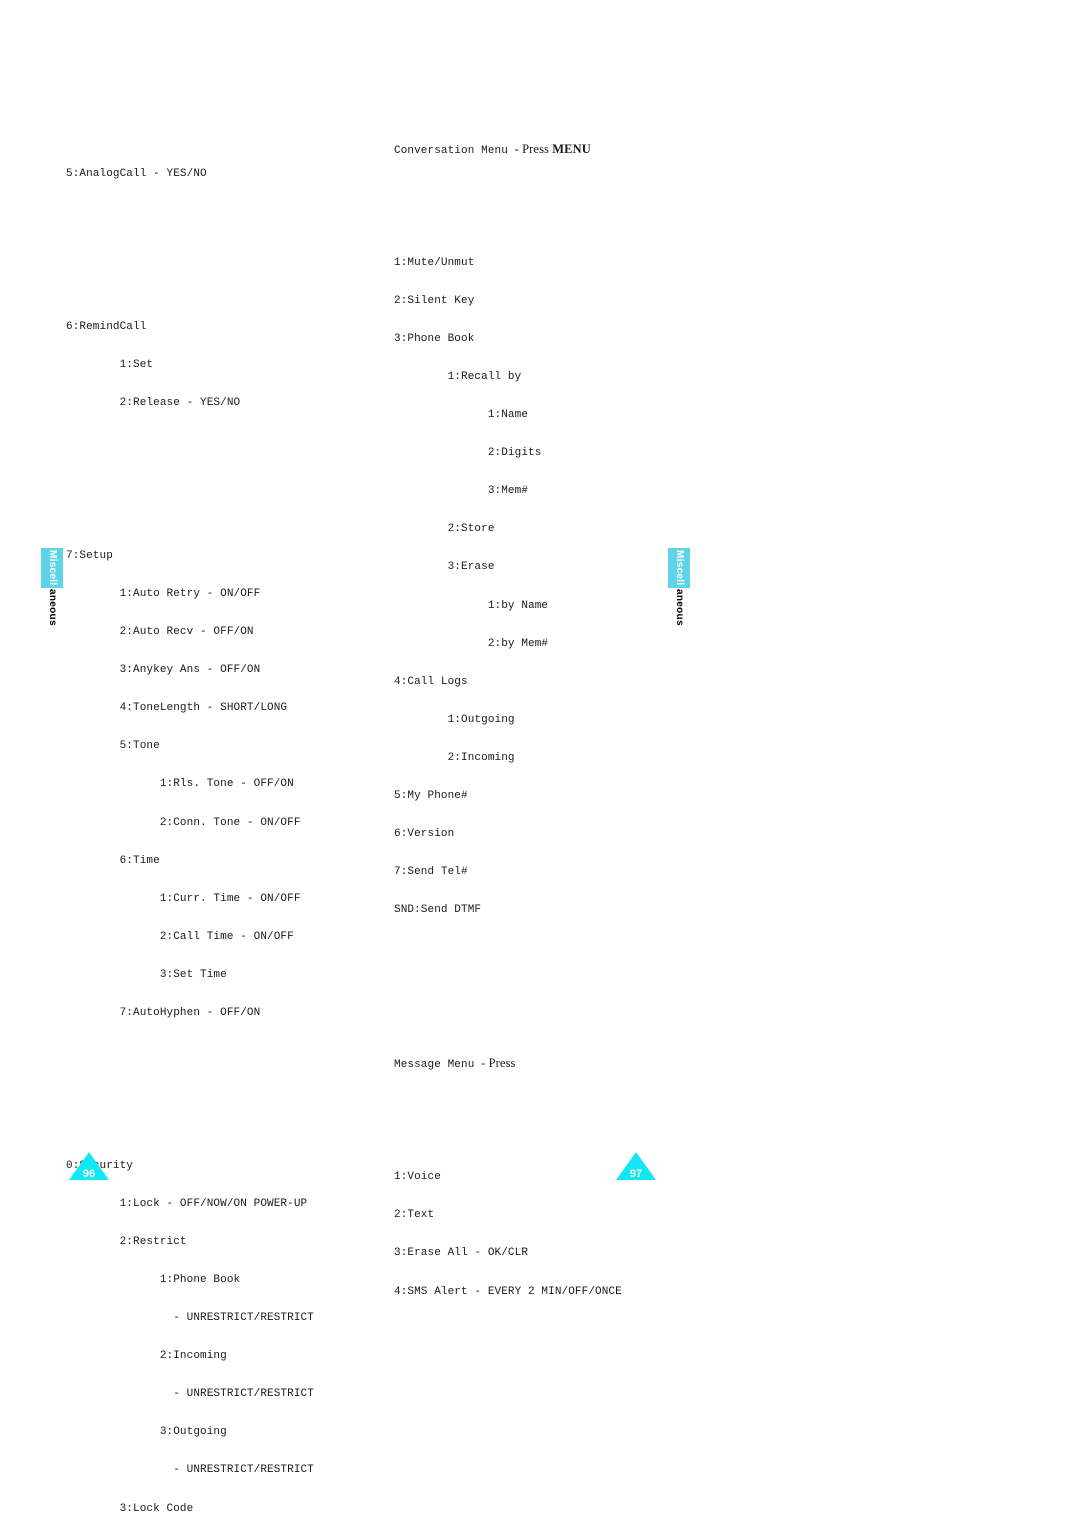  What do you see at coordinates (187, 1203) in the screenshot?
I see `menu-line: 1:Lock - OFF/NOW/ON POWER-UP` at bounding box center [187, 1203].